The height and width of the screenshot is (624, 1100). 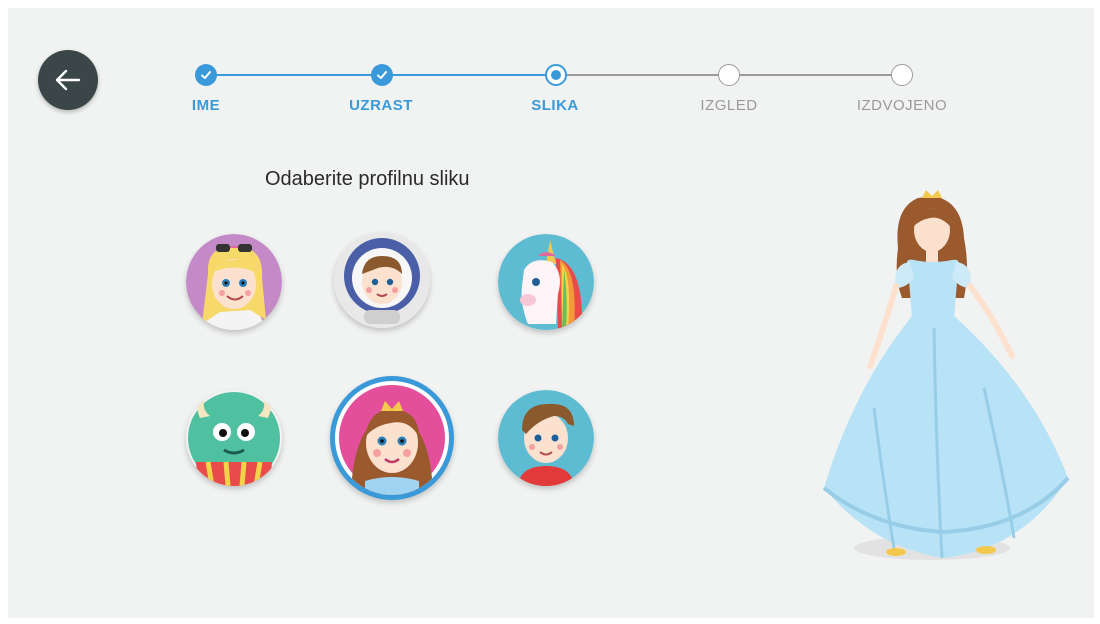 What do you see at coordinates (546, 438) in the screenshot?
I see `avatar-boy` at bounding box center [546, 438].